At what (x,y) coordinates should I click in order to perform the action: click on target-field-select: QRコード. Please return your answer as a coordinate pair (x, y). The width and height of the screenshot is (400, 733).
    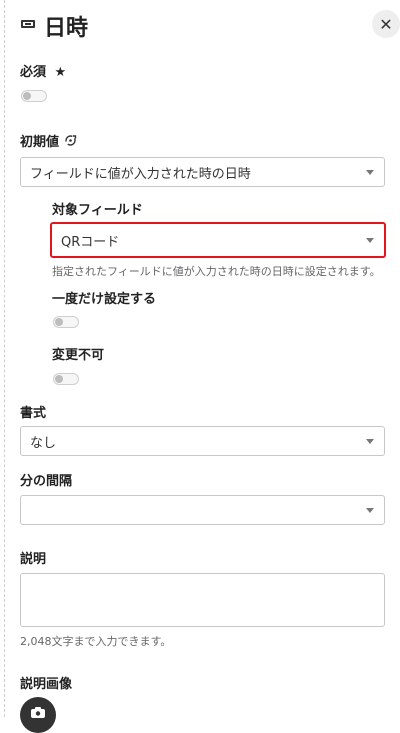
    Looking at the image, I should click on (218, 240).